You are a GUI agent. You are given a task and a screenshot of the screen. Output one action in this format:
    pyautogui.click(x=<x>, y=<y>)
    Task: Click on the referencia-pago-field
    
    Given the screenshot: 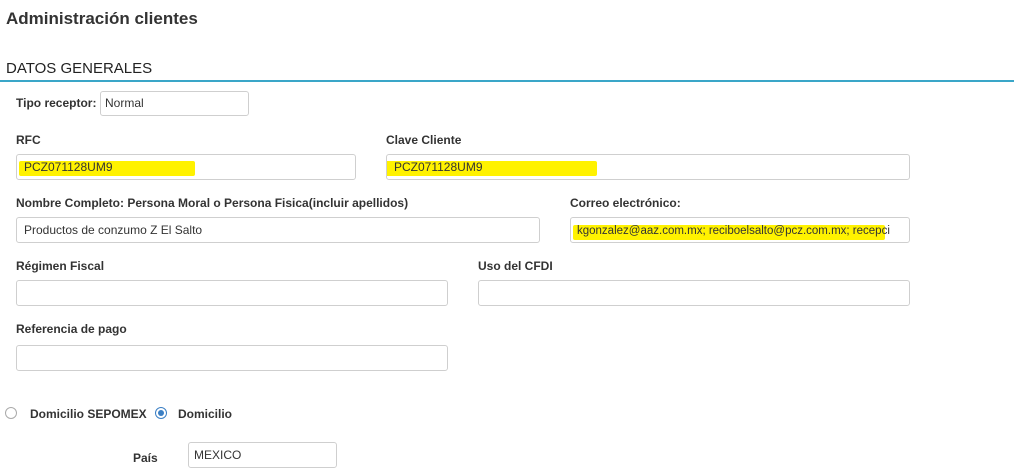 What is the action you would take?
    pyautogui.click(x=232, y=358)
    